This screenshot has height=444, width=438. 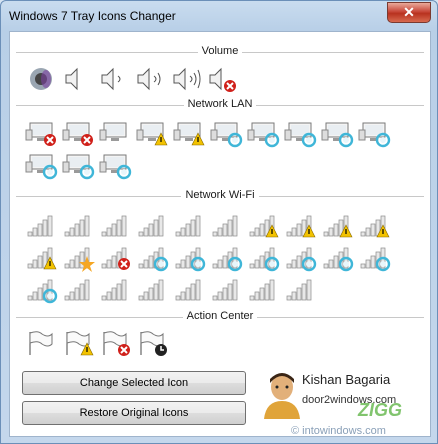 What do you see at coordinates (219, 16) in the screenshot?
I see `title-bar: Windows 7 Tray Icons Changer ✕` at bounding box center [219, 16].